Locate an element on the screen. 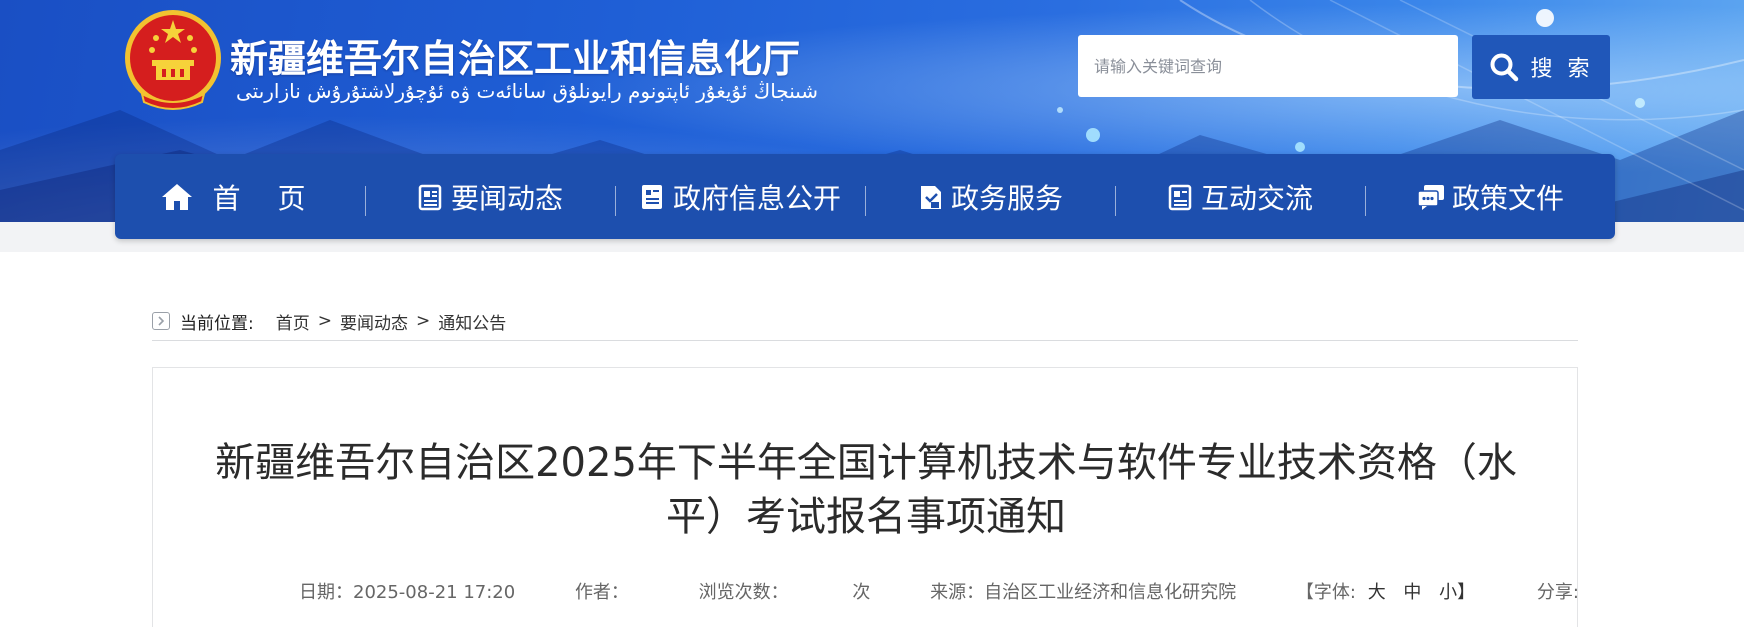 This screenshot has height=627, width=1744. nav-item-interaction: 互动交流 is located at coordinates (1240, 196).